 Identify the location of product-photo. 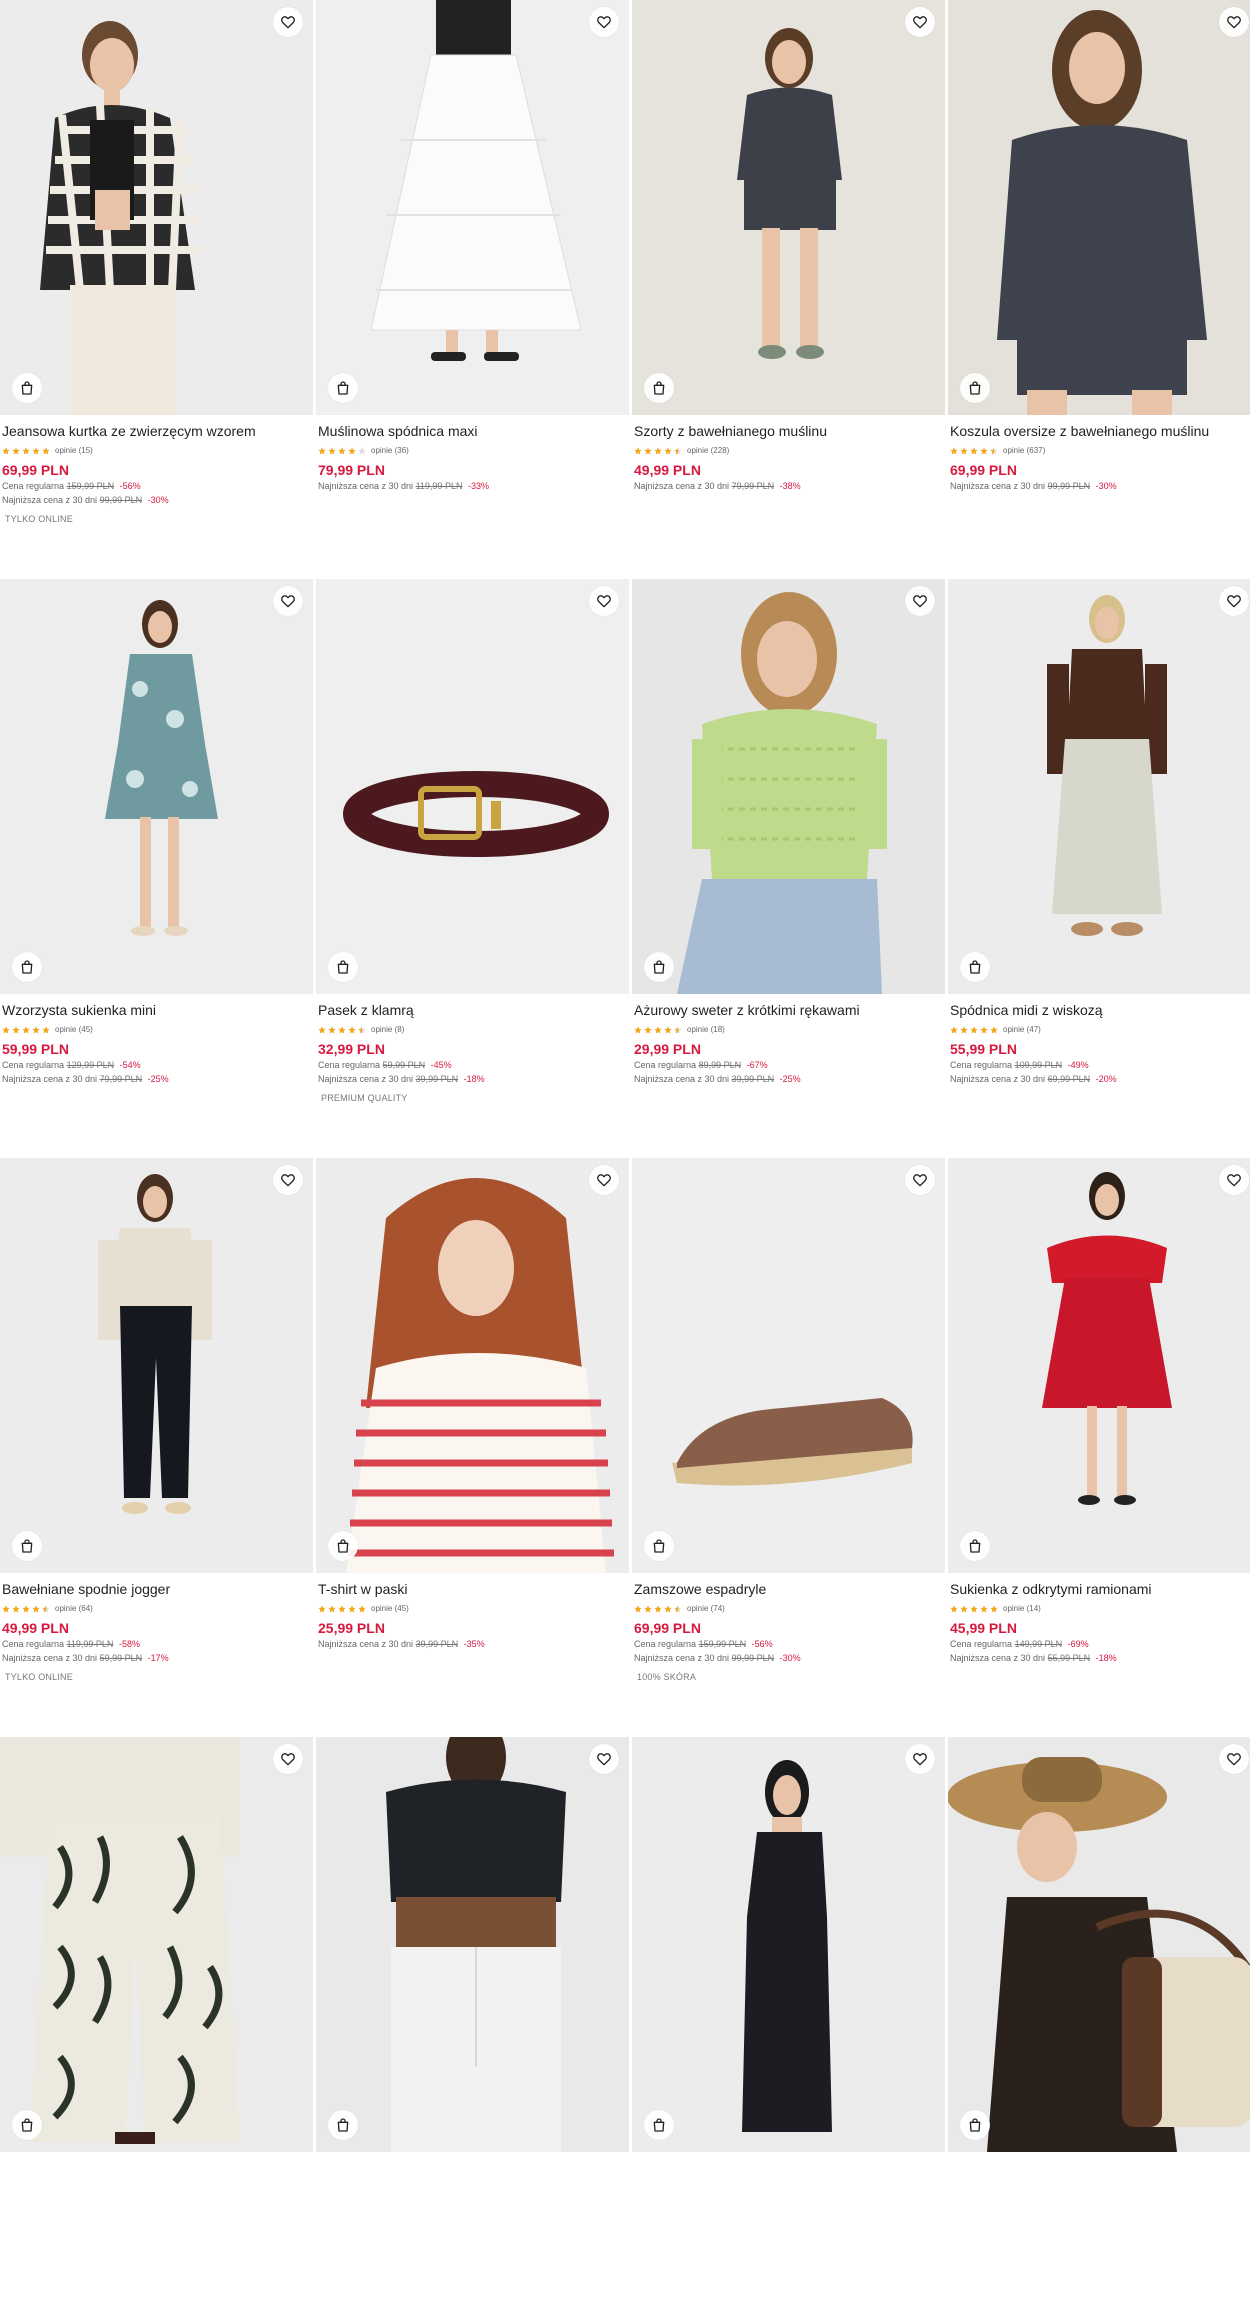
(1099, 1944).